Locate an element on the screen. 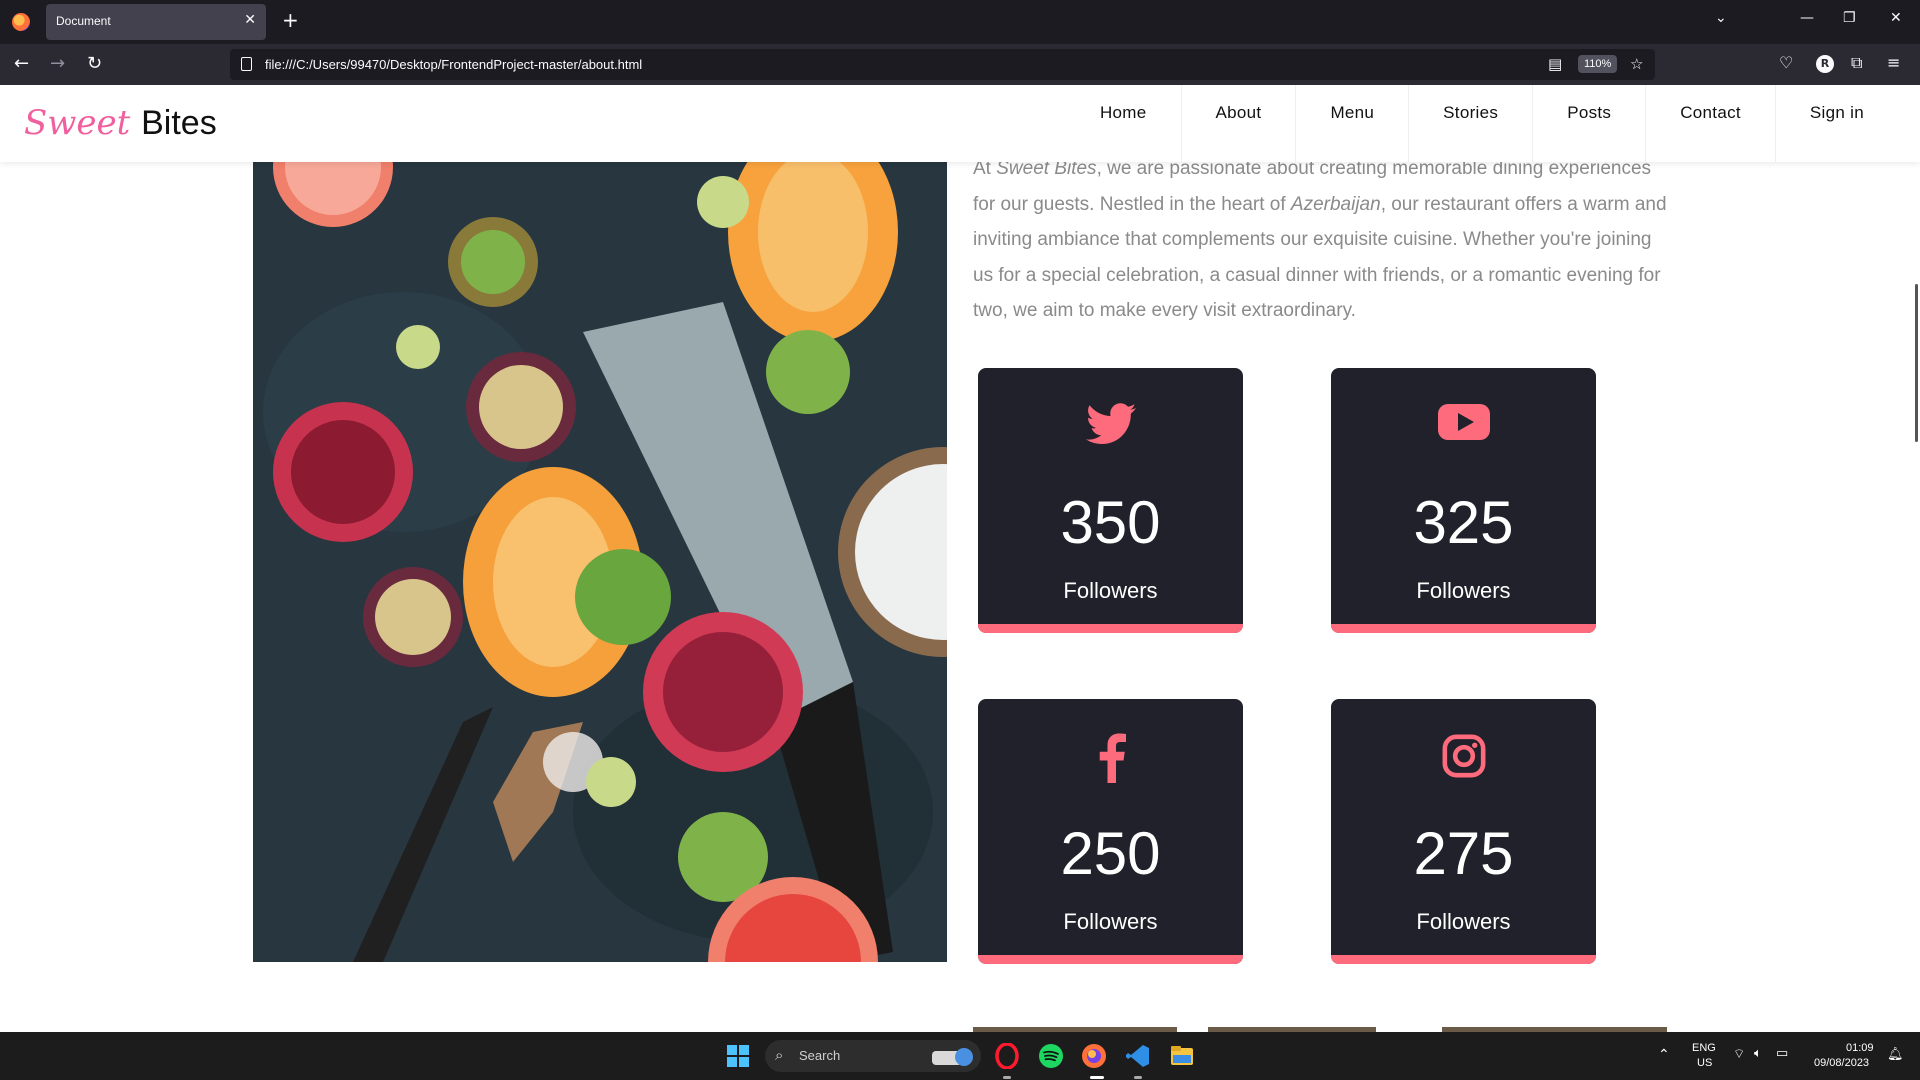  stat-card-facebook: 250 Followers is located at coordinates (1110, 831).